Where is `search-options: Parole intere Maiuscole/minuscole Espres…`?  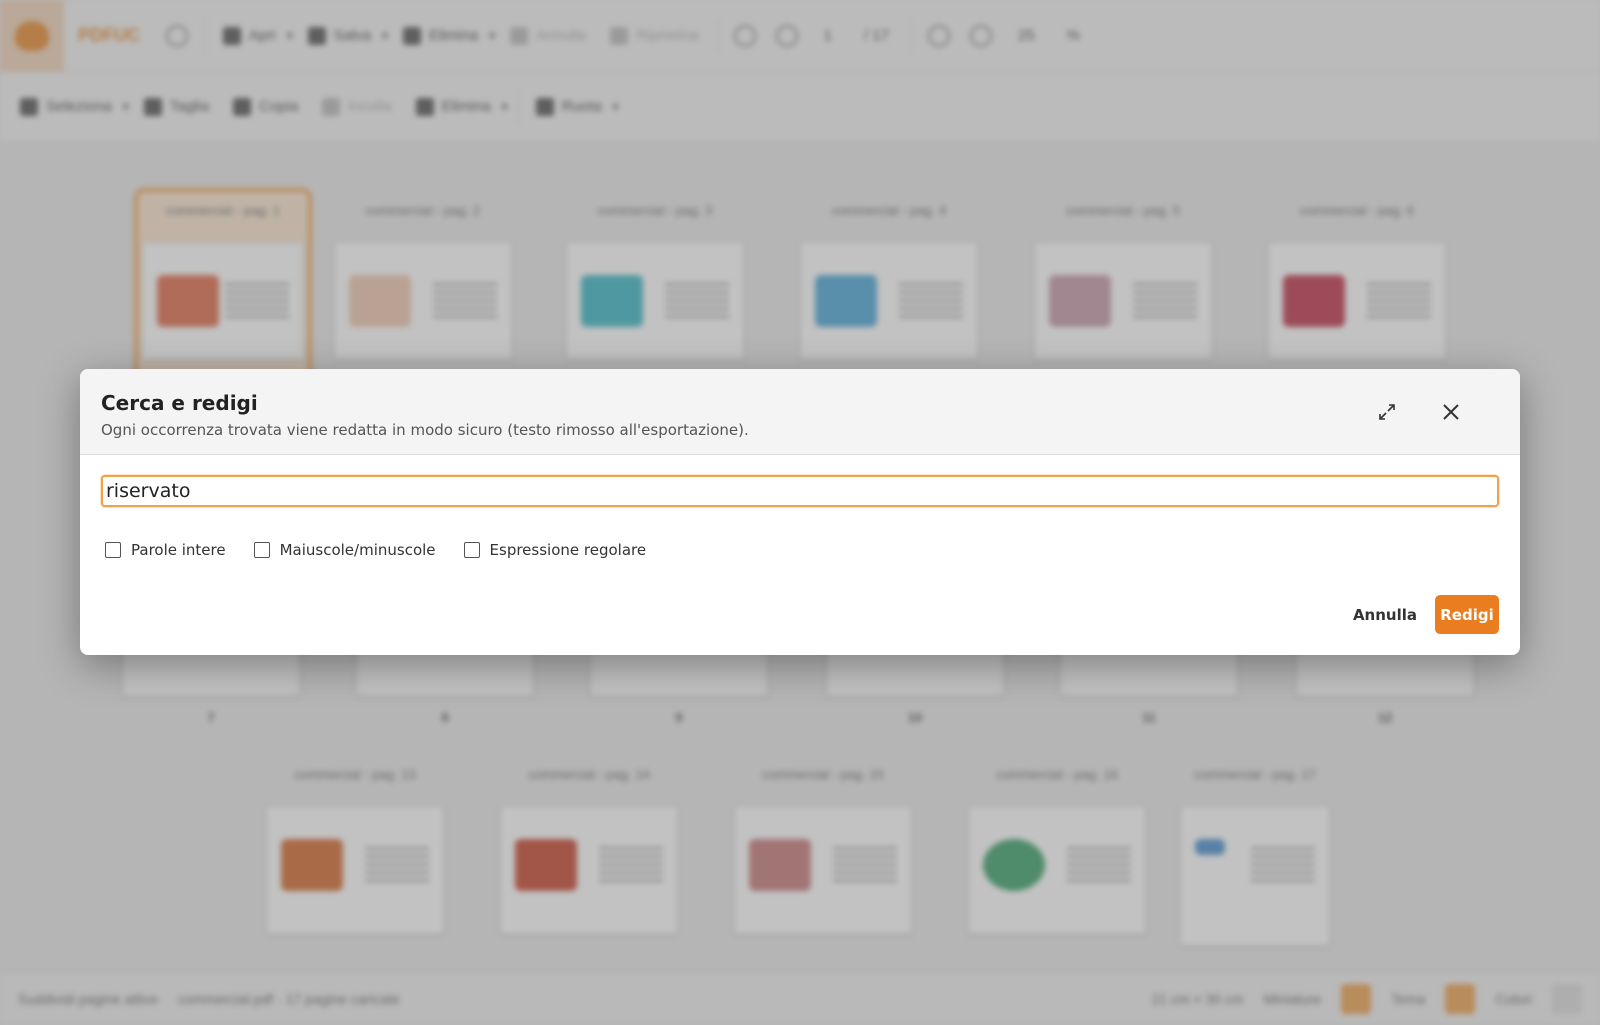
search-options: Parole intere Maiuscole/minuscole Espres… is located at coordinates (800, 550).